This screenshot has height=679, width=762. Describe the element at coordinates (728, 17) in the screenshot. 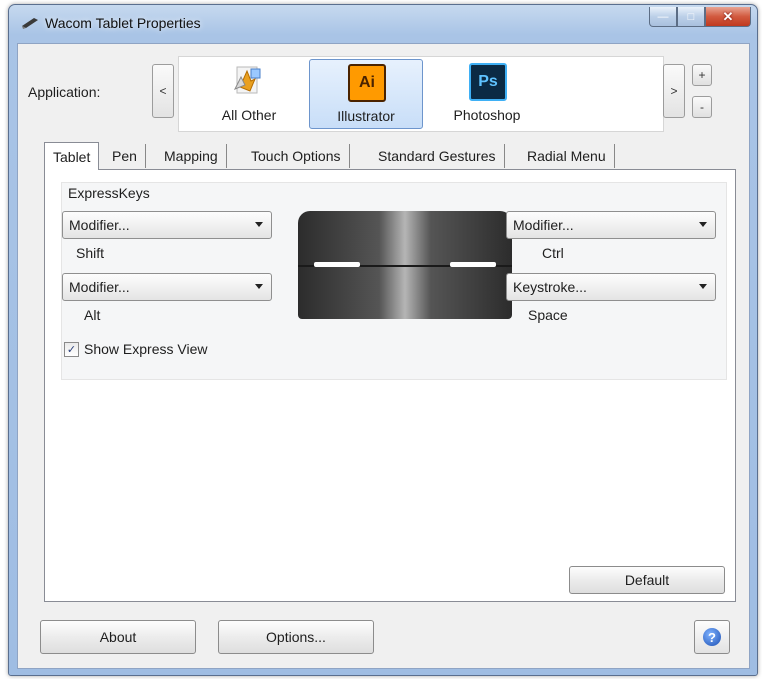

I see `close-button: ✕` at that location.